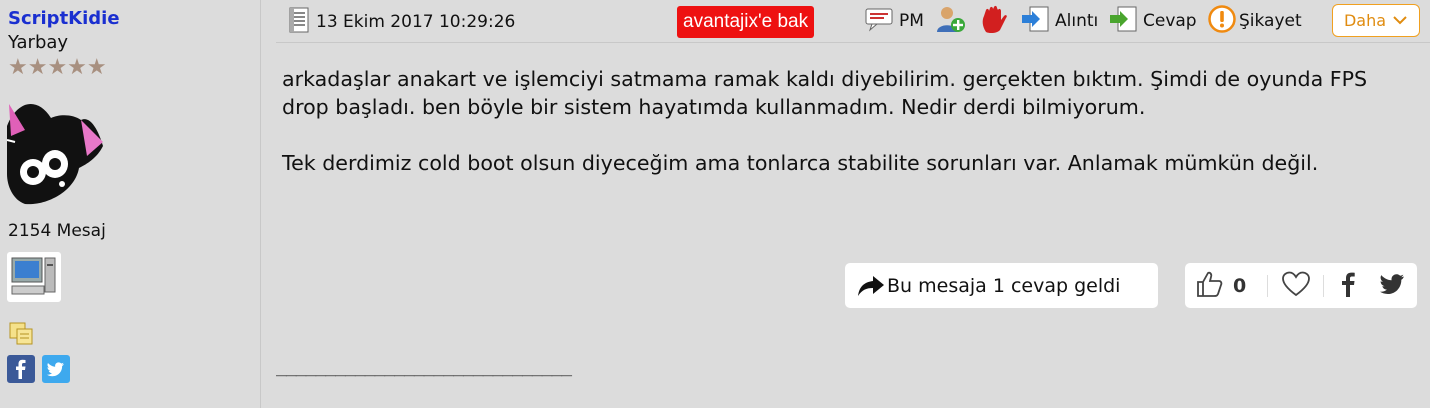  I want to click on reply-label: Cevap, so click(1170, 21).